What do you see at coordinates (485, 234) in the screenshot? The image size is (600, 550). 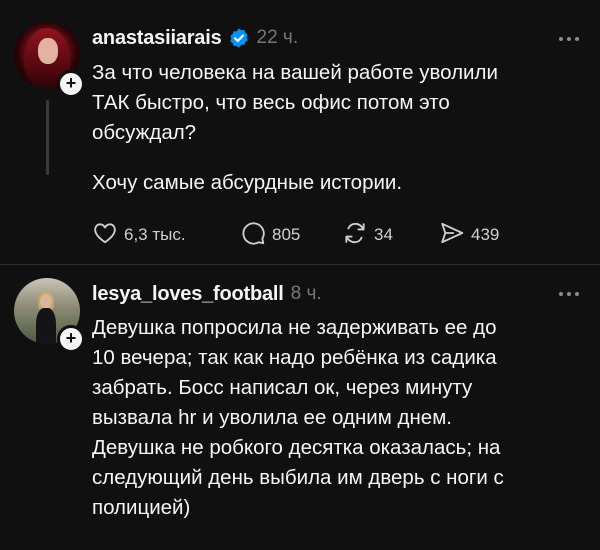 I see `share-count: 439` at bounding box center [485, 234].